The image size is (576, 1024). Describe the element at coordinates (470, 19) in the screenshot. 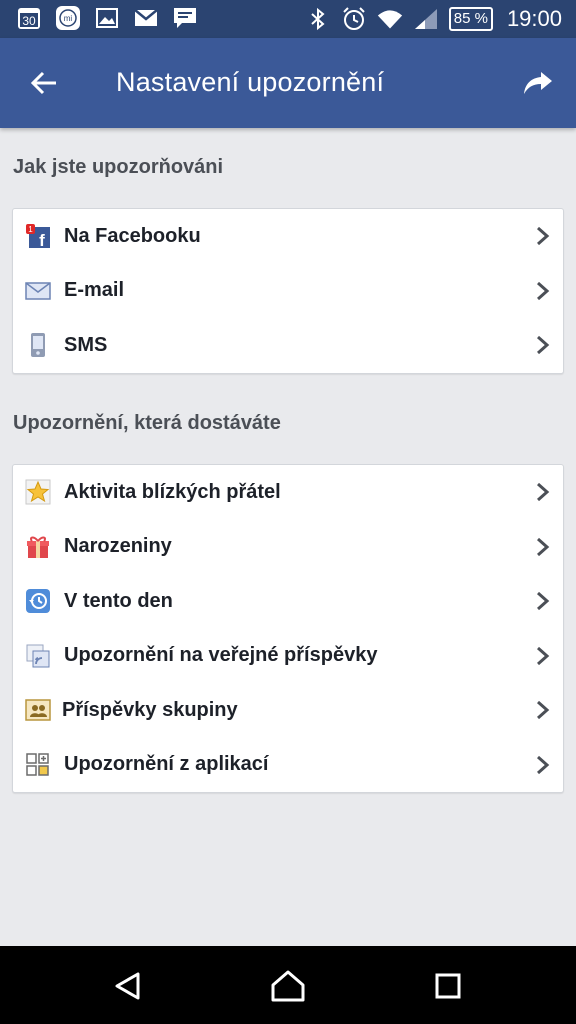

I see `battery-indicator: 85 %` at that location.